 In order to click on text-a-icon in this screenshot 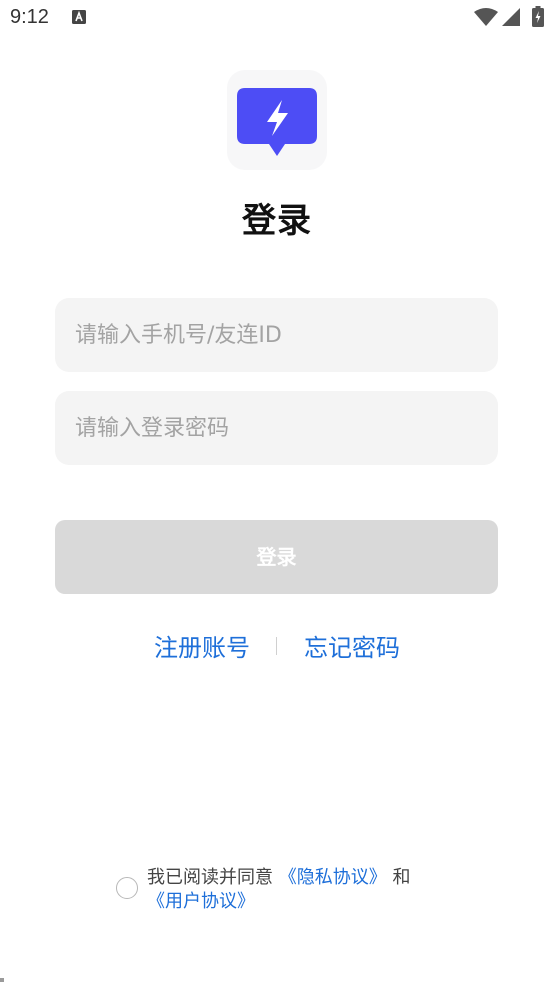, I will do `click(79, 17)`.